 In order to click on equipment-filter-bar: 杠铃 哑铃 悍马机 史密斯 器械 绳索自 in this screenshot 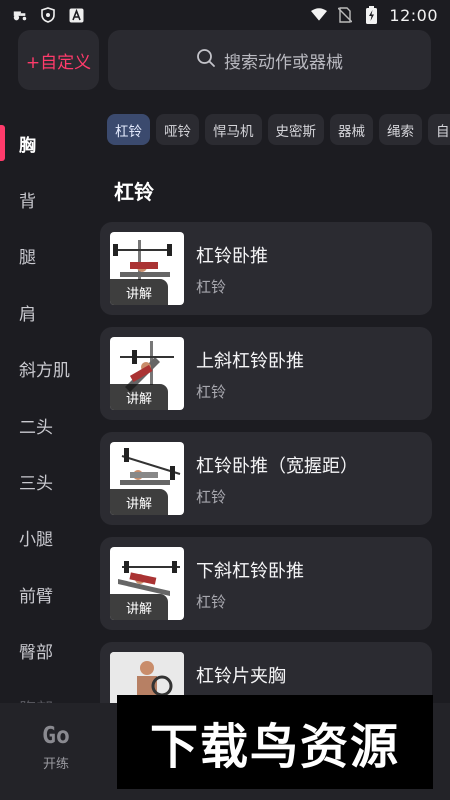, I will do `click(278, 130)`.